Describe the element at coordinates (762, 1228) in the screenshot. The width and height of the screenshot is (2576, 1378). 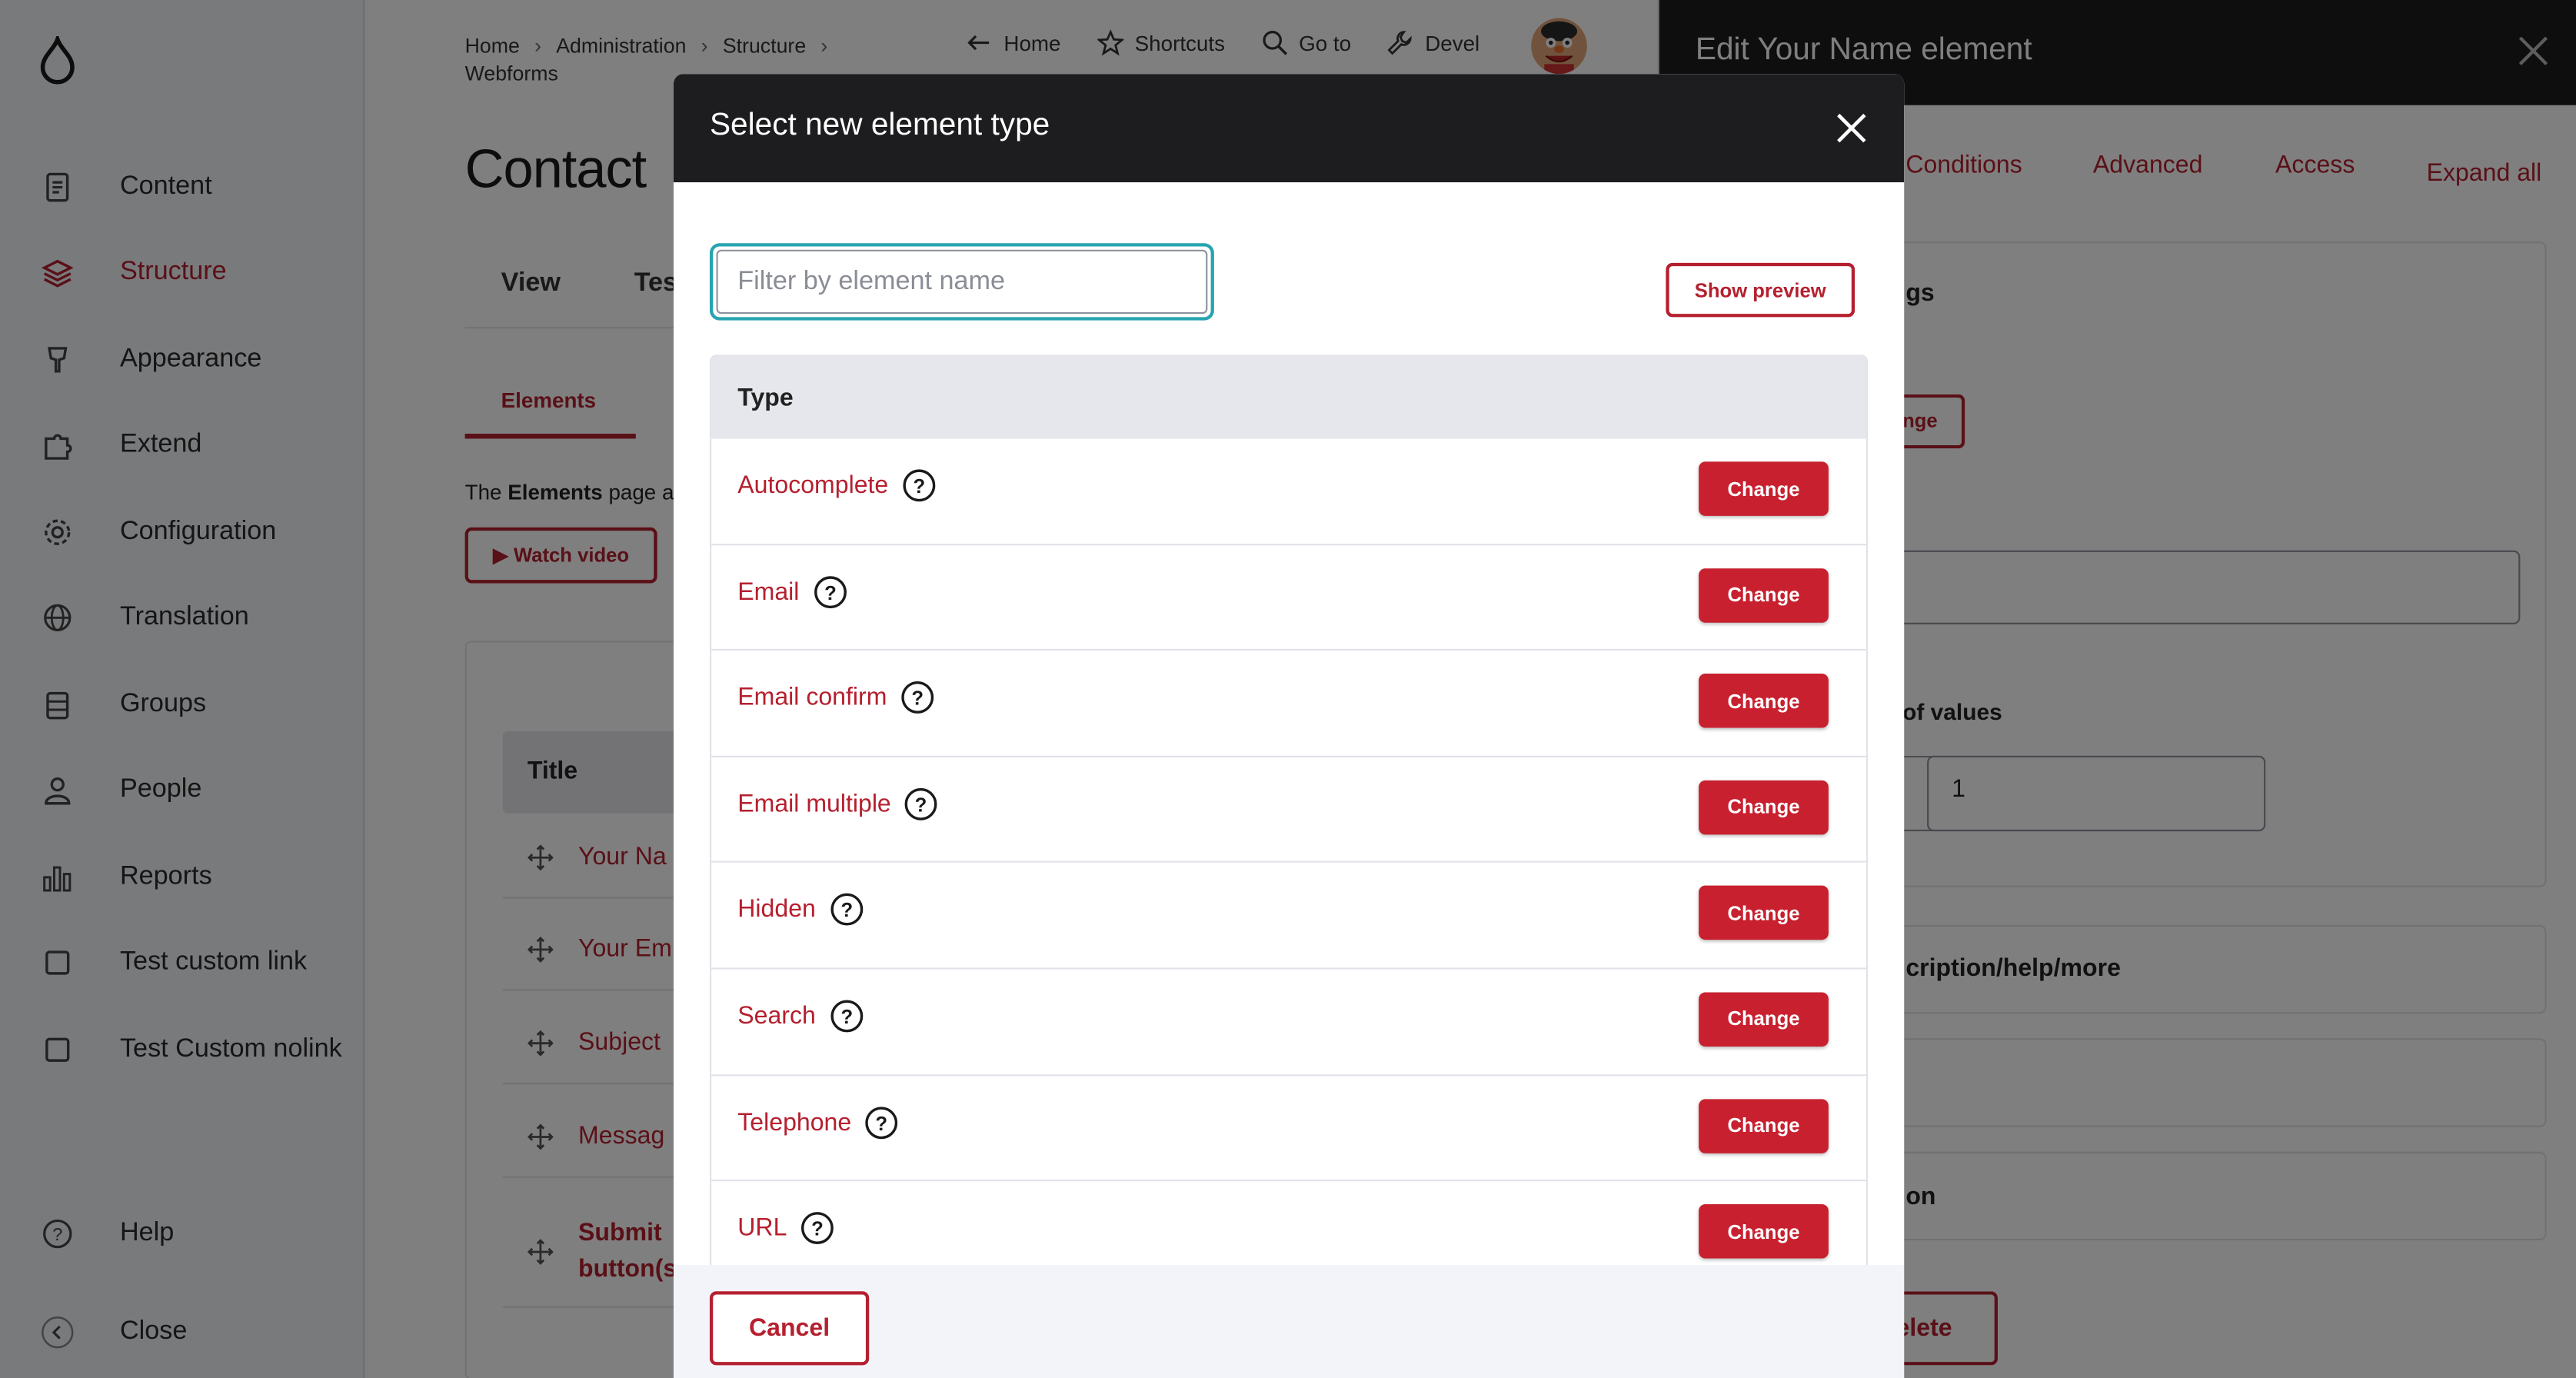
I see `element-type-link: URL` at that location.